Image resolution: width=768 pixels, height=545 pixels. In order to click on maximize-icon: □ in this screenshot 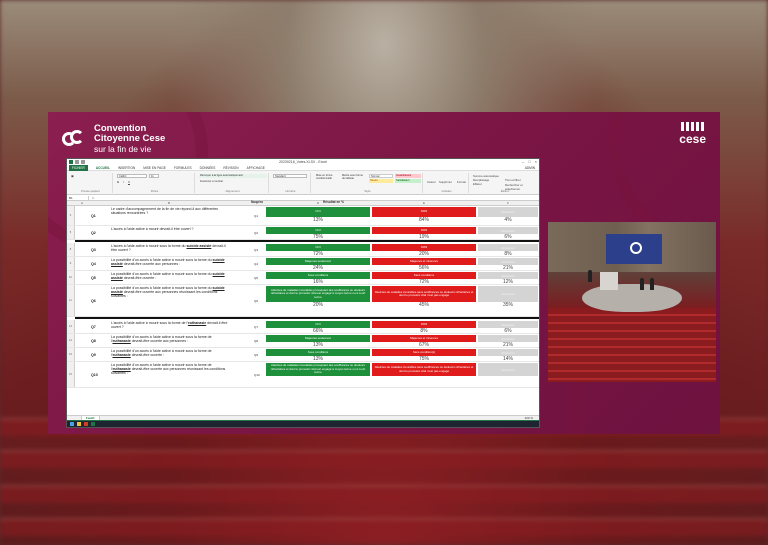, I will do `click(529, 161)`.